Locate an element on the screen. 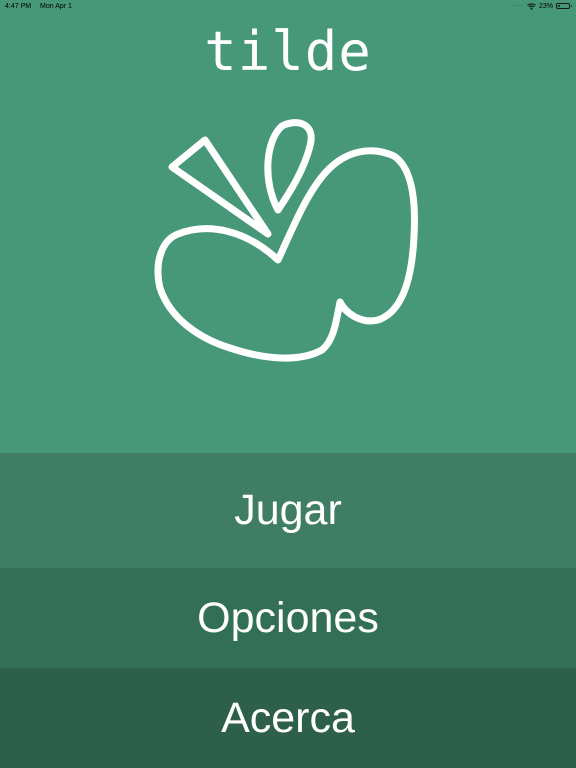 Image resolution: width=576 pixels, height=768 pixels. options-button: Opciones is located at coordinates (288, 618).